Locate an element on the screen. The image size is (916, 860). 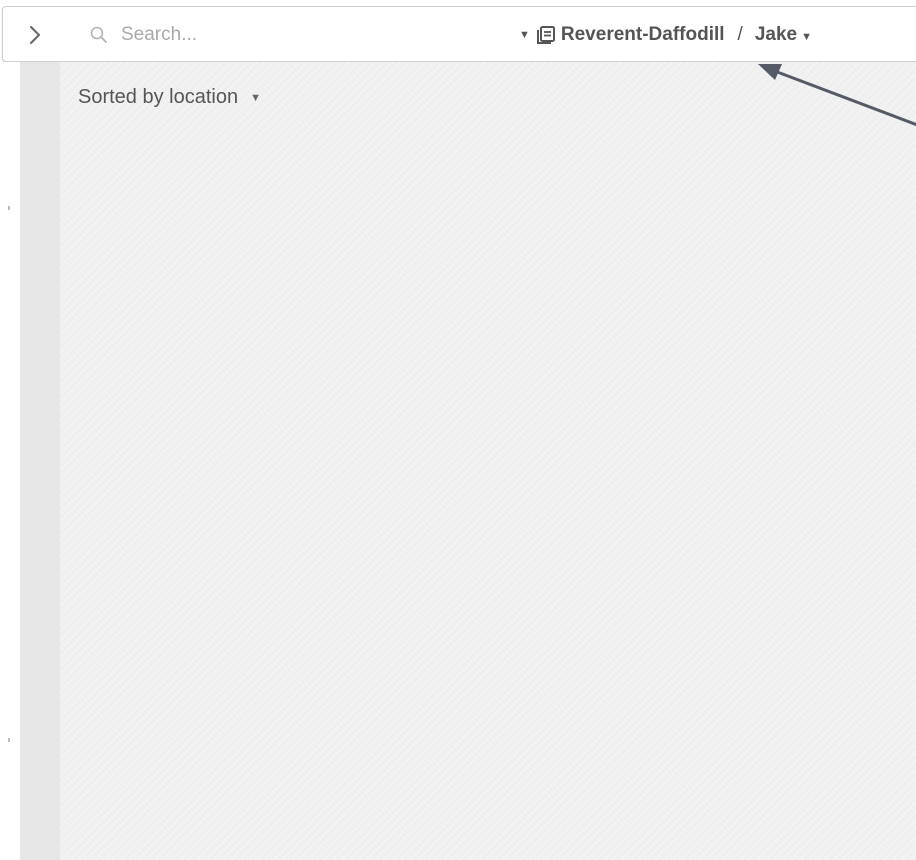
breadcrumb: ▼ Reverent-Daffodill / Jake ▼ is located at coordinates (665, 35).